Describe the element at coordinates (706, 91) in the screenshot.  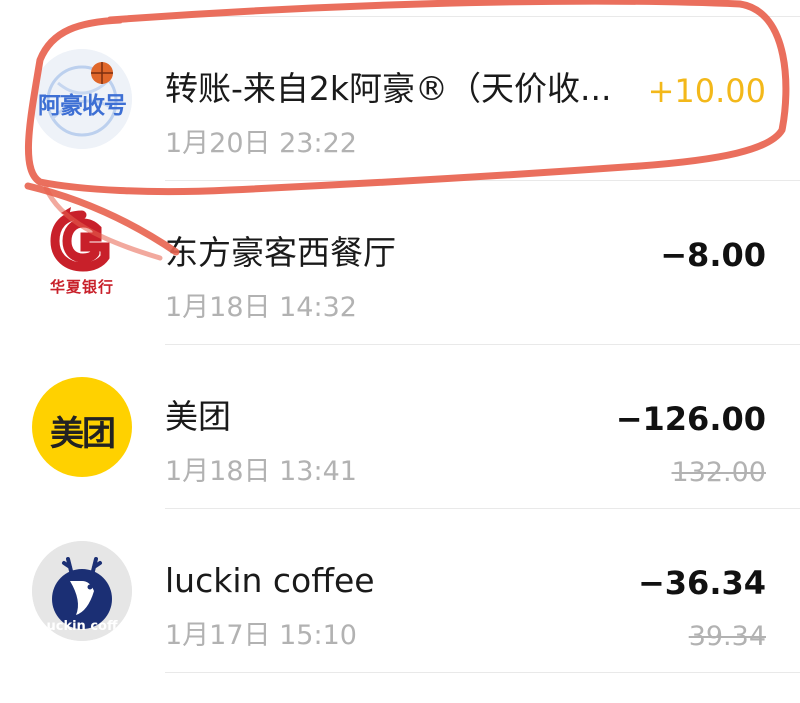
I see `transaction-amount: +10.00` at that location.